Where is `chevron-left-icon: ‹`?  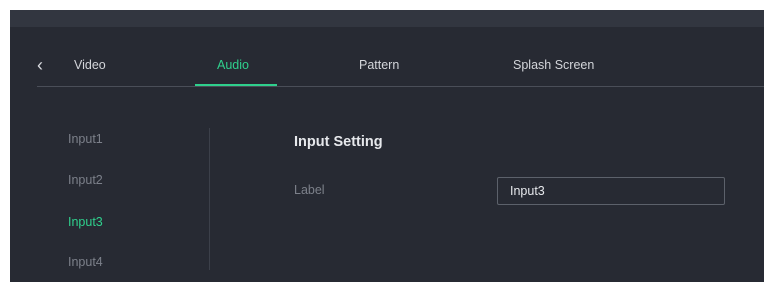
chevron-left-icon: ‹ is located at coordinates (46, 65).